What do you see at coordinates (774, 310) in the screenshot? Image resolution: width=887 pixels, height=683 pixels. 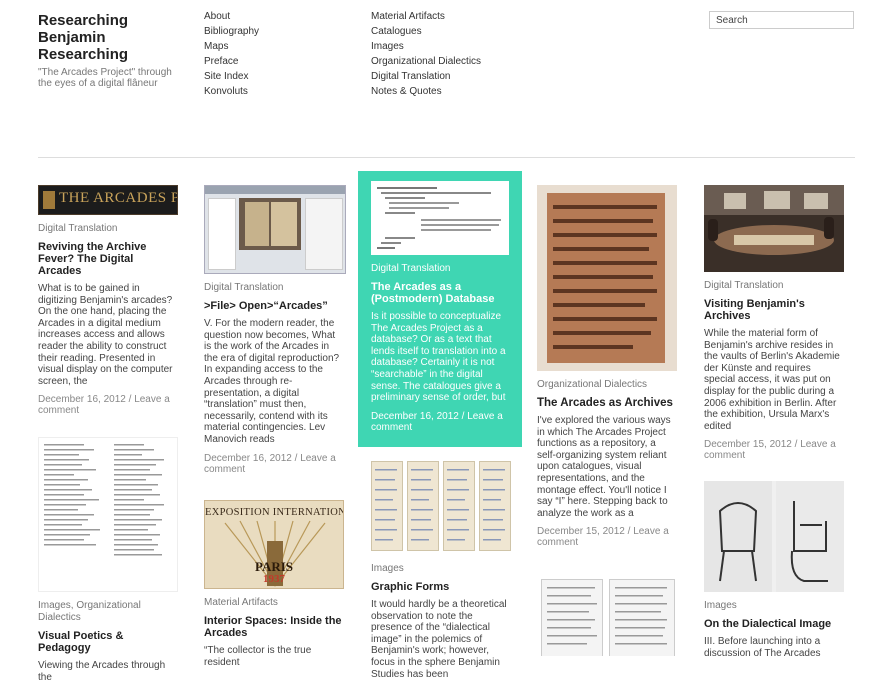 I see `post-title: Visiting Benjamin's Archives` at bounding box center [774, 310].